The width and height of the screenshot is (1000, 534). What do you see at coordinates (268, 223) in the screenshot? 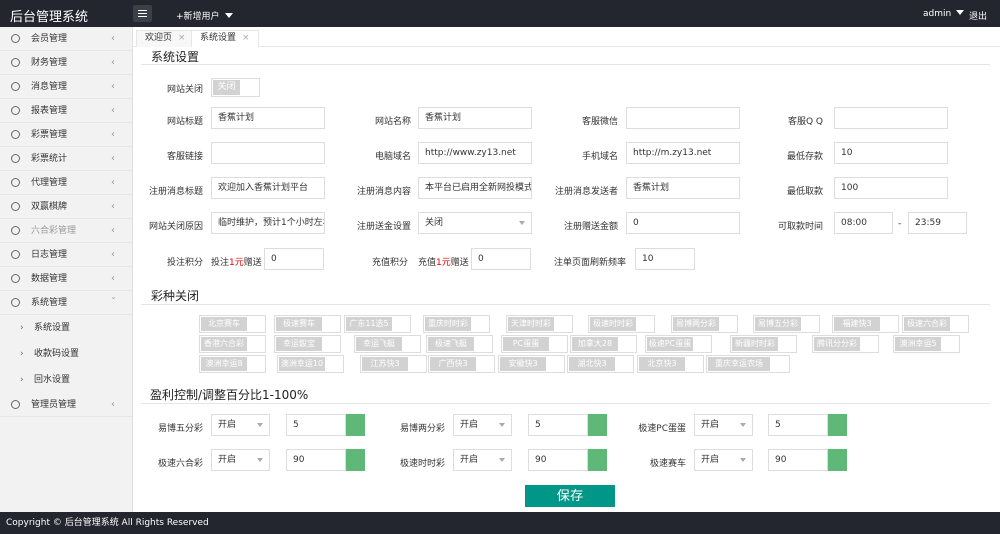
I see `close-reason-input: 临时维护，预计1个小时左右` at bounding box center [268, 223].